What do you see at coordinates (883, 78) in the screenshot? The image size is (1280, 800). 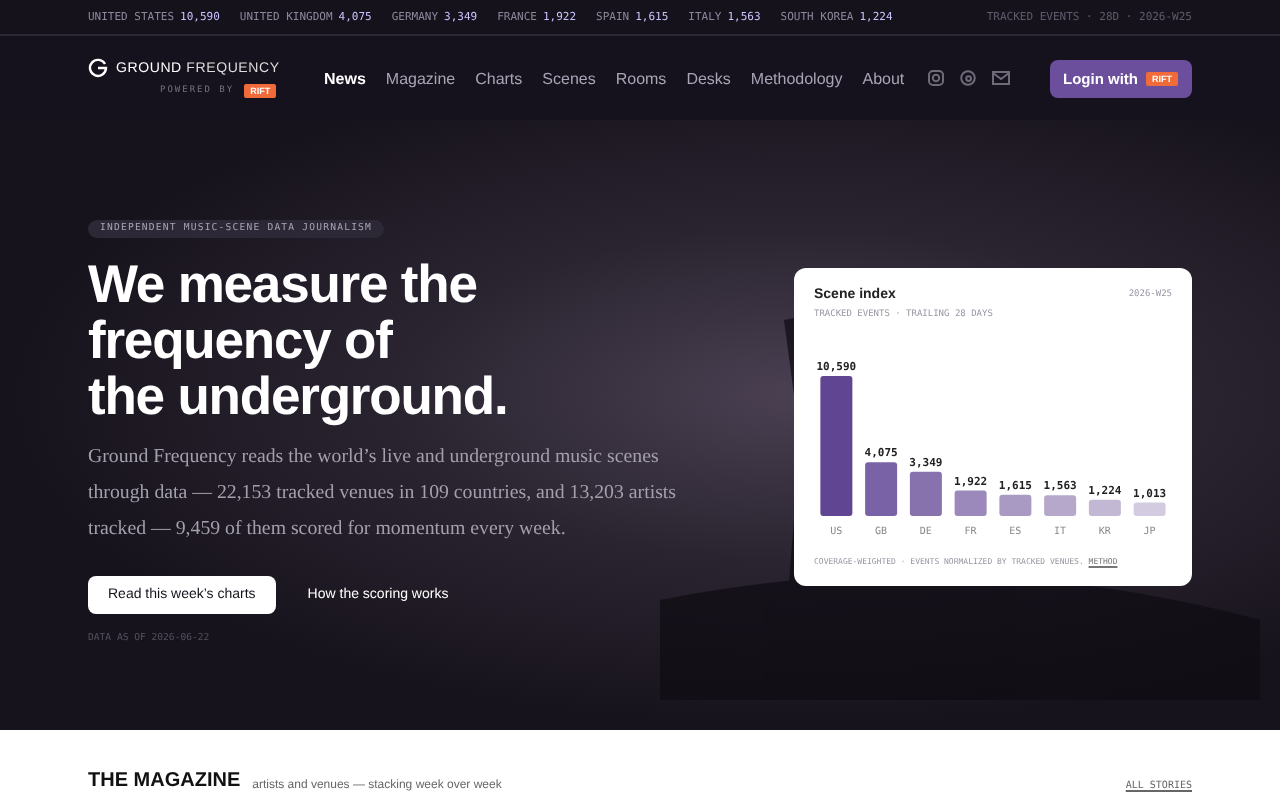 I see `nav-link: About` at bounding box center [883, 78].